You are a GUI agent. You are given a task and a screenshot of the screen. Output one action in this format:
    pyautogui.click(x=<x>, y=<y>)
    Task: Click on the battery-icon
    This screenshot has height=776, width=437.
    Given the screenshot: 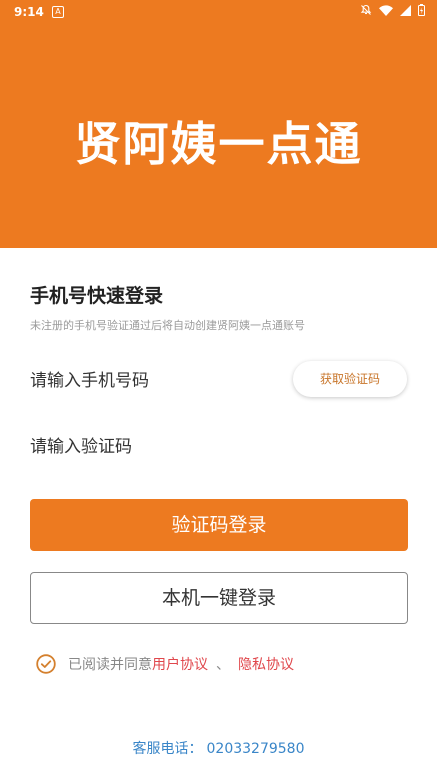 What is the action you would take?
    pyautogui.click(x=421, y=10)
    